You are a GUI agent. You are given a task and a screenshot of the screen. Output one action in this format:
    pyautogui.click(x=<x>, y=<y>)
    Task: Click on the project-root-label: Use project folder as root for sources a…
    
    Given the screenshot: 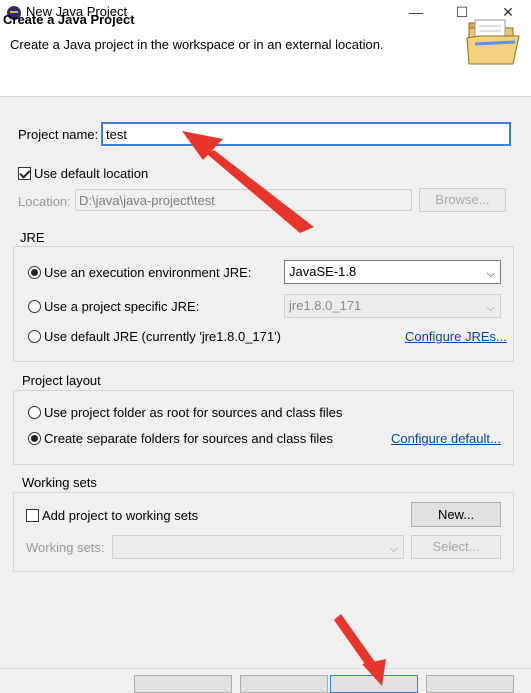 What is the action you would take?
    pyautogui.click(x=193, y=412)
    